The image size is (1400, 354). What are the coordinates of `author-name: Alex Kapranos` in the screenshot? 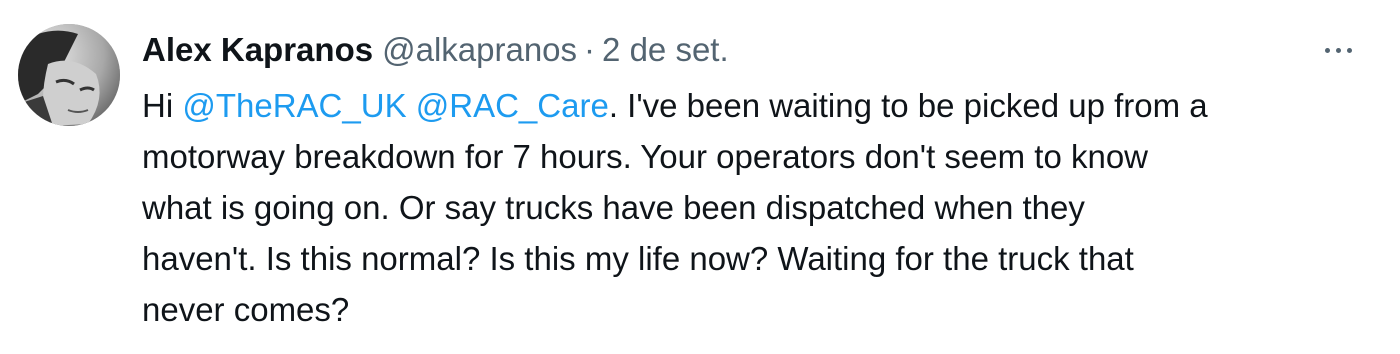 It's located at (257, 50).